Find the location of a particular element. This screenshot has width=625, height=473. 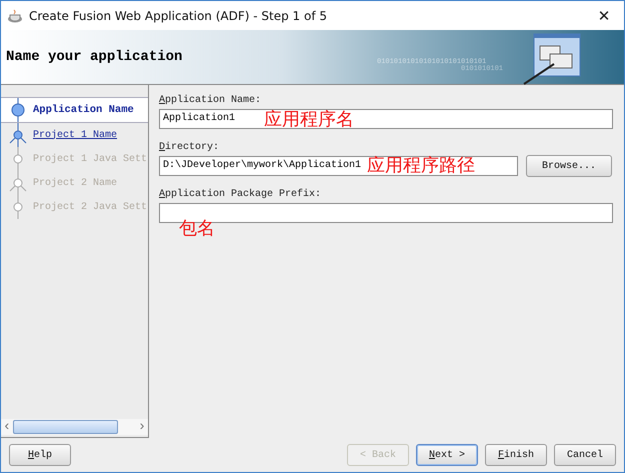

finish-button: Finish is located at coordinates (516, 455).